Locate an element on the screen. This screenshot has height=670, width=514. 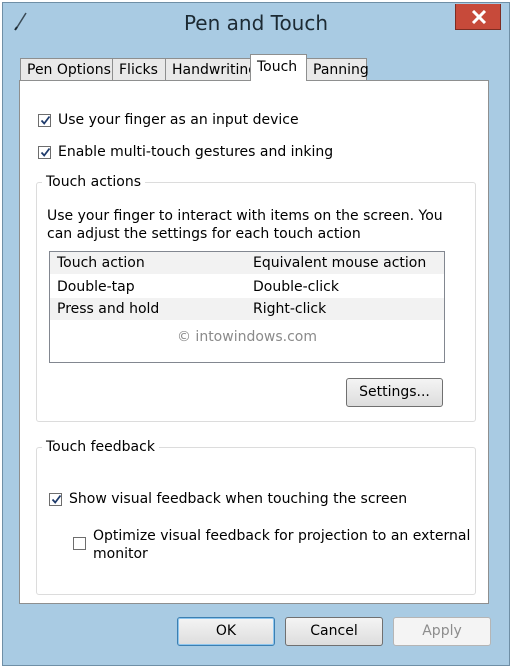
column-header-mouse-action: Equivalent mouse action is located at coordinates (339, 263).